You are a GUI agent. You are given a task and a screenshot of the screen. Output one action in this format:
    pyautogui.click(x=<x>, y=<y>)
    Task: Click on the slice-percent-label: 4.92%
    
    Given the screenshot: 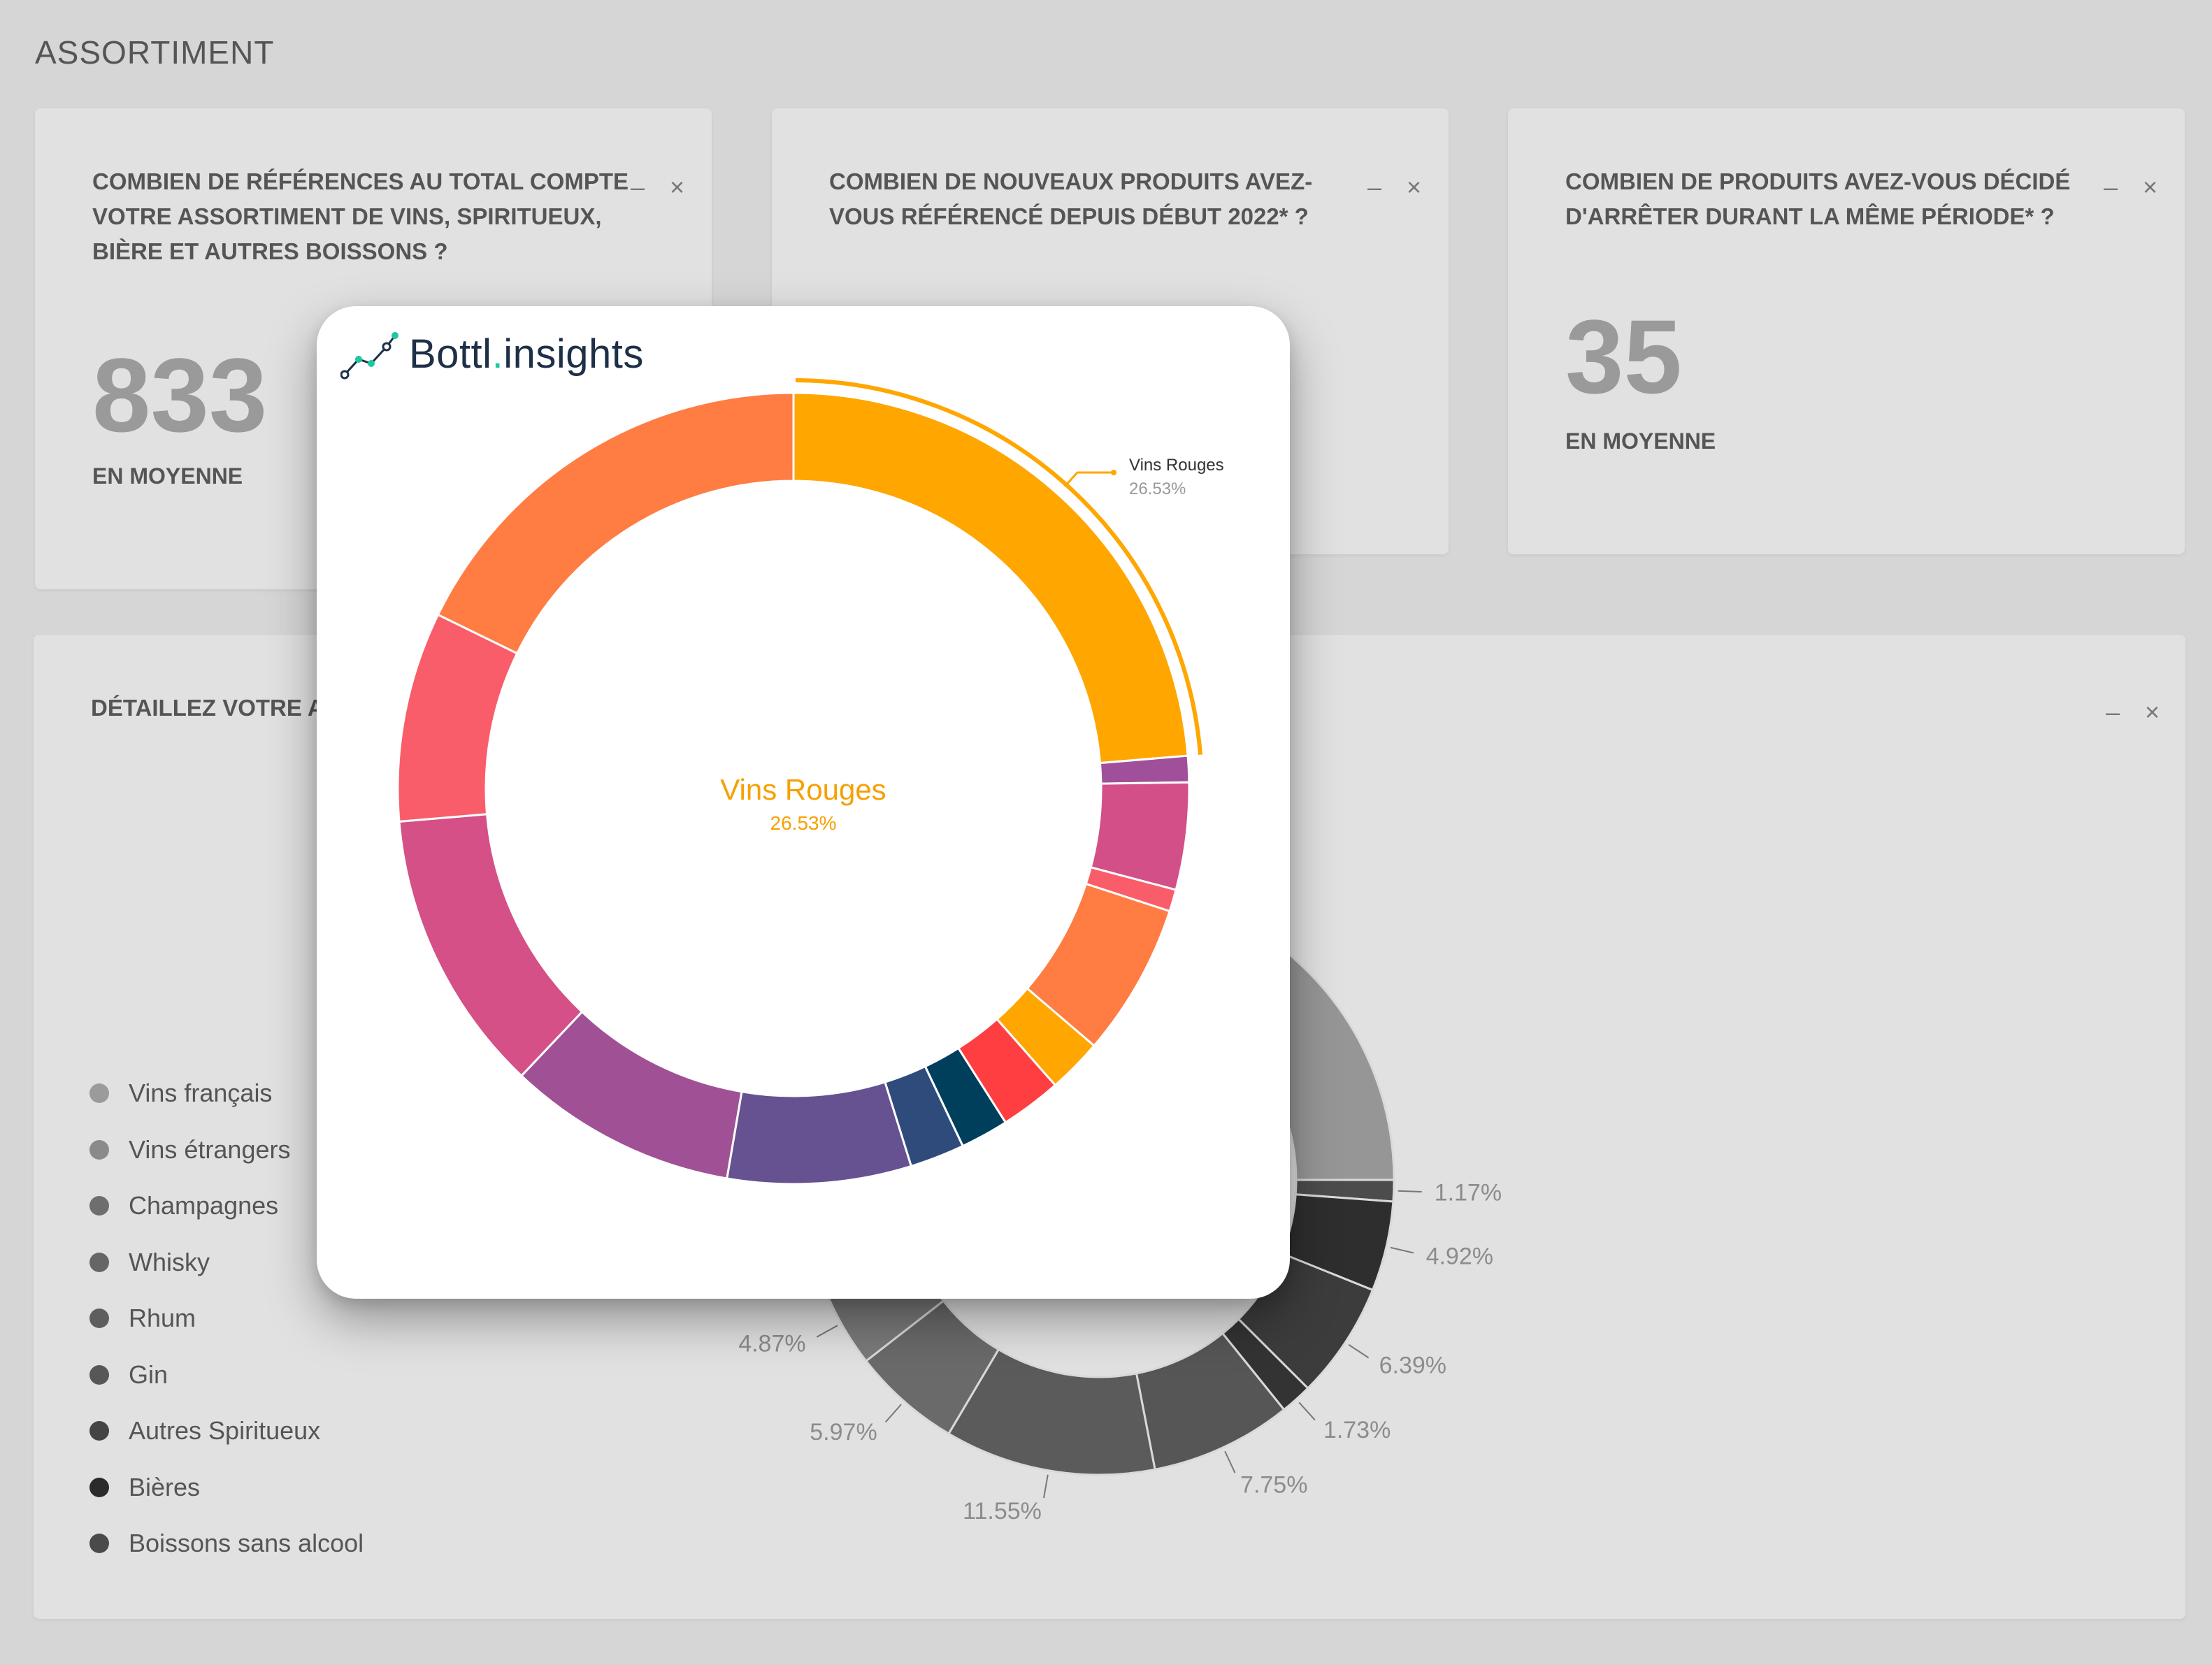 What is the action you would take?
    pyautogui.click(x=1459, y=1257)
    